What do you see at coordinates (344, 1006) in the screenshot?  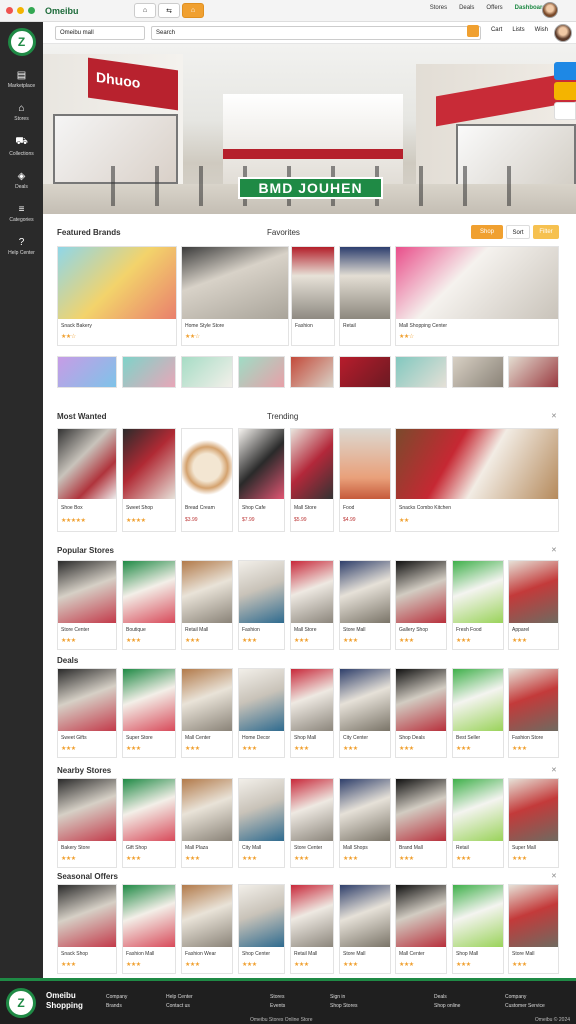 I see `footer-link: Shop Stores` at bounding box center [344, 1006].